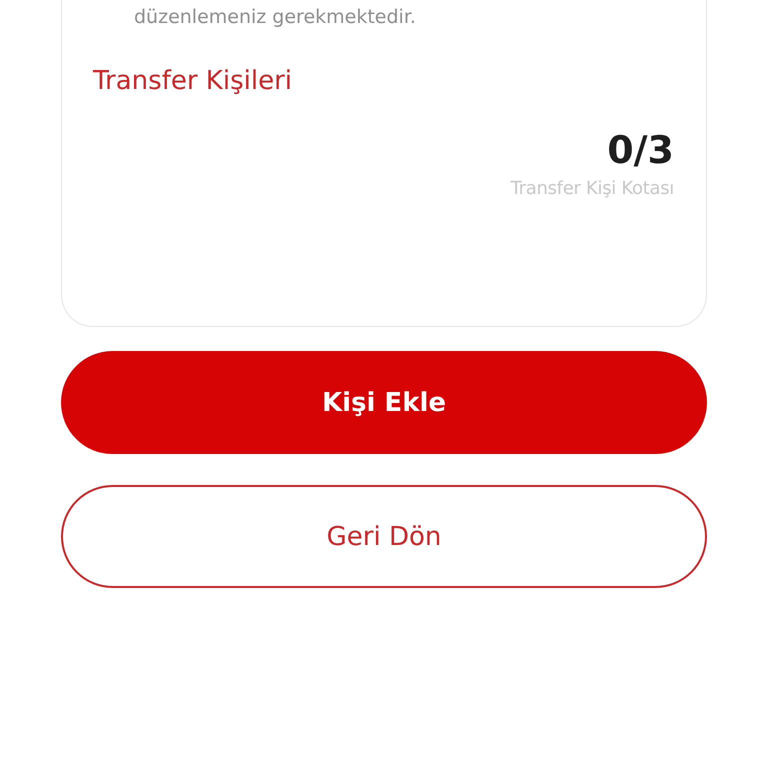  Describe the element at coordinates (275, 17) in the screenshot. I see `notice-text: düzenlemeniz gerekmektedir.` at that location.